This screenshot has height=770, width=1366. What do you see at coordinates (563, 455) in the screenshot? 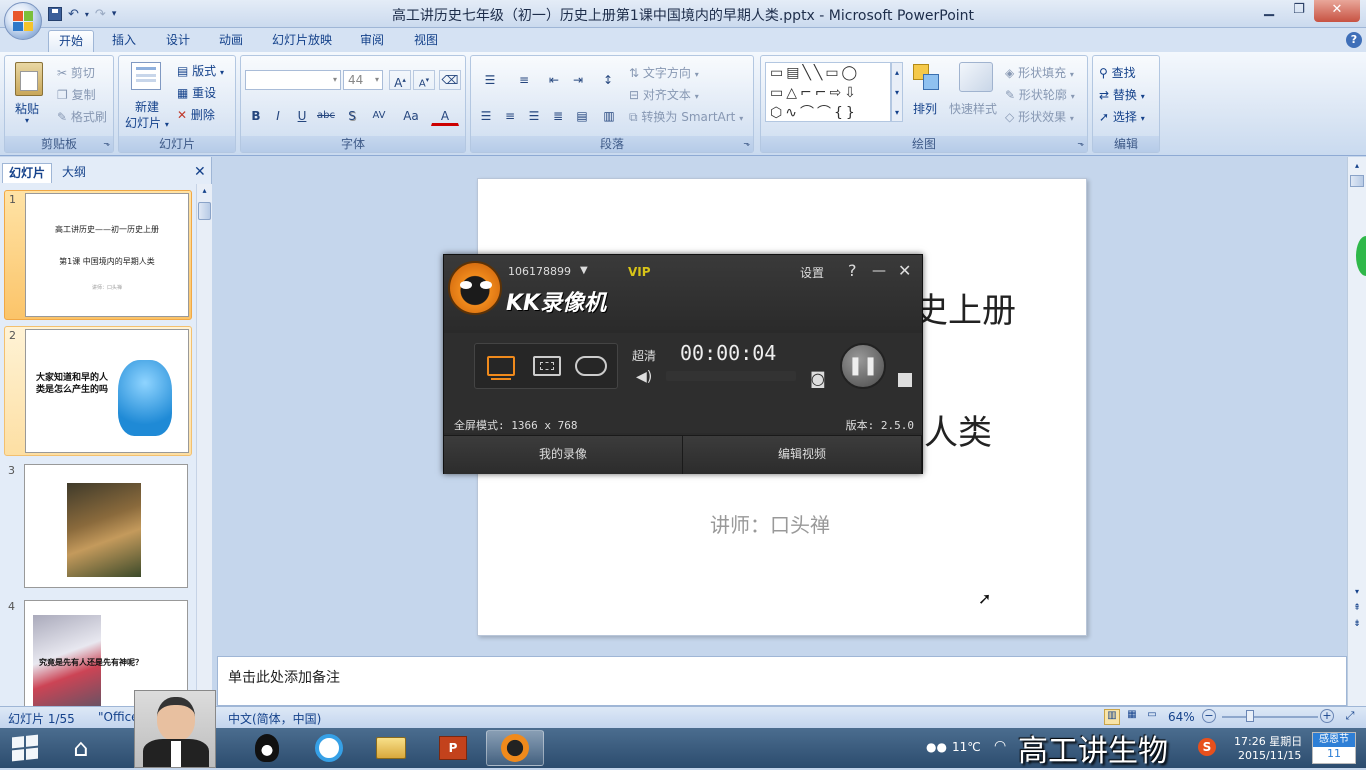
I see `my-recordings-button: 我的录像` at bounding box center [563, 455].